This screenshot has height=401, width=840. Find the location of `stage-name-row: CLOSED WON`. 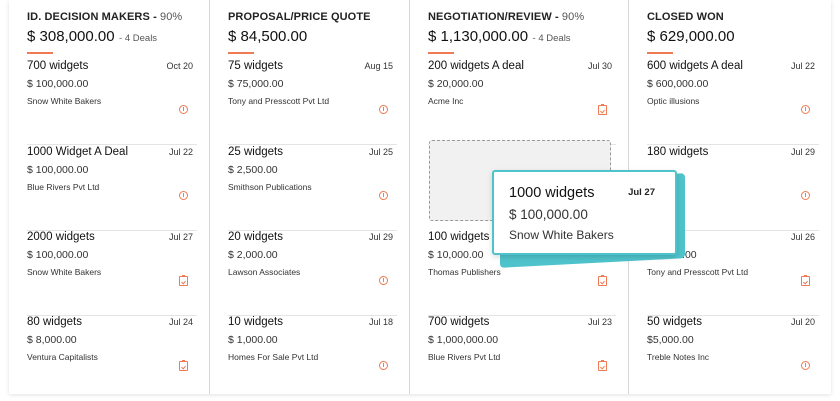

stage-name-row: CLOSED WON is located at coordinates (734, 17).